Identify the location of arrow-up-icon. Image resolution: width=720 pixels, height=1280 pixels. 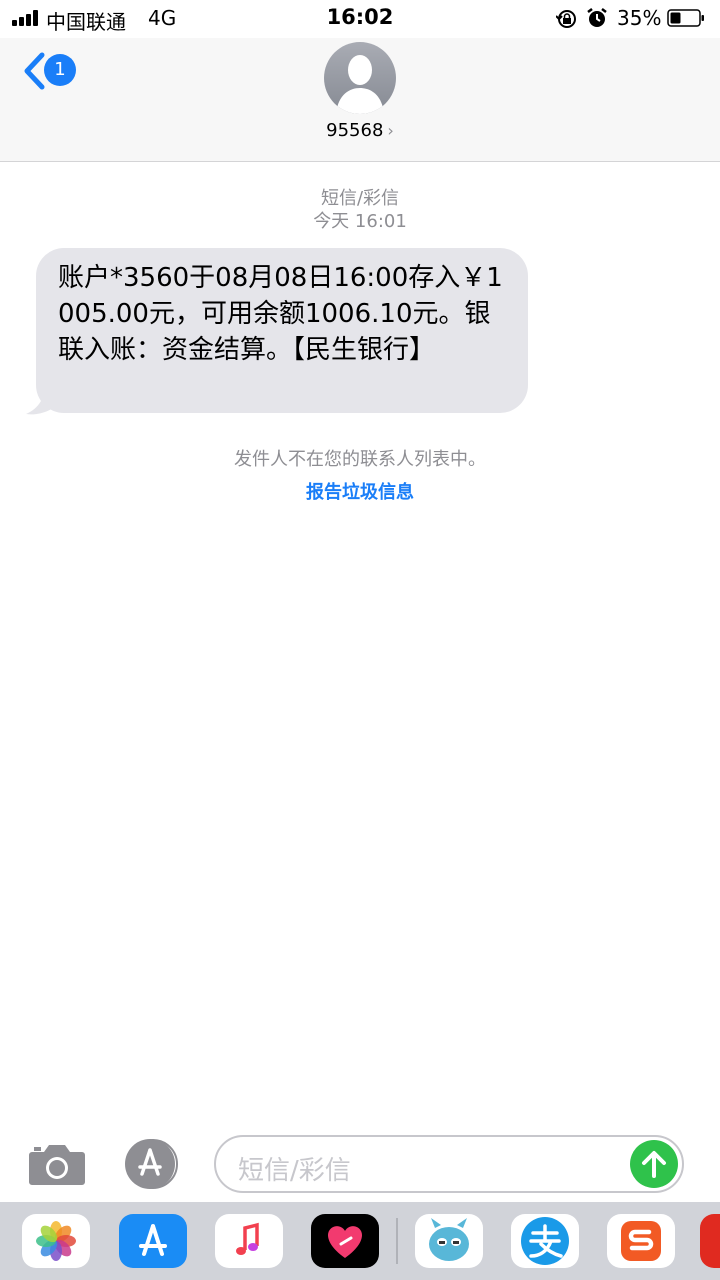
(654, 1164).